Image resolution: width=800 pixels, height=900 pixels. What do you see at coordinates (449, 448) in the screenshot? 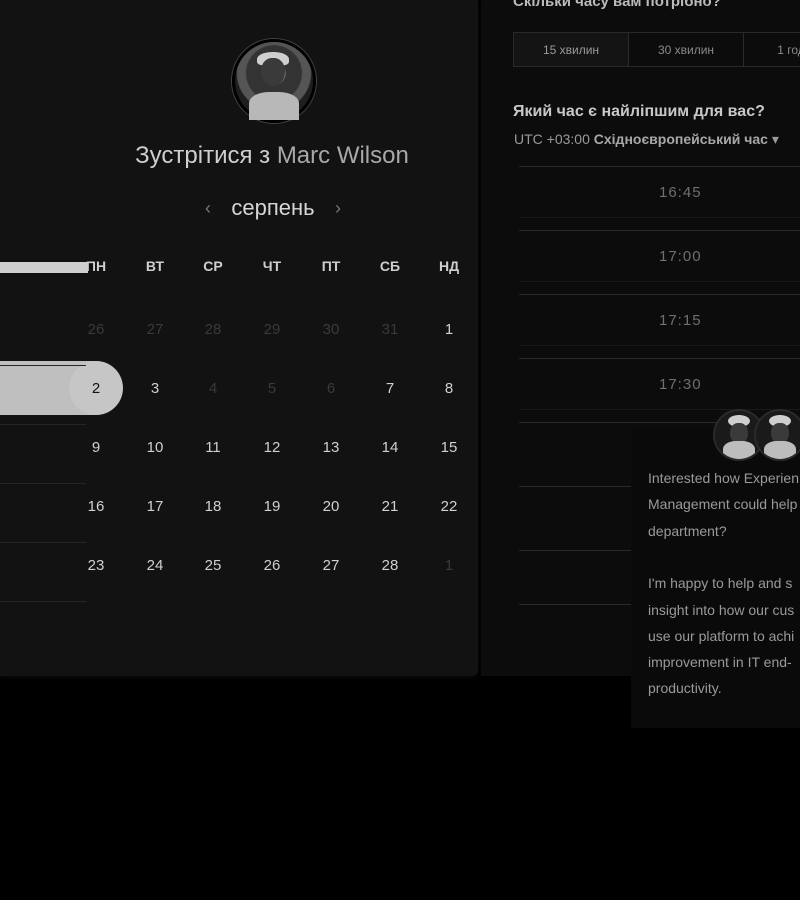
I see `calendar-day: 15` at bounding box center [449, 448].